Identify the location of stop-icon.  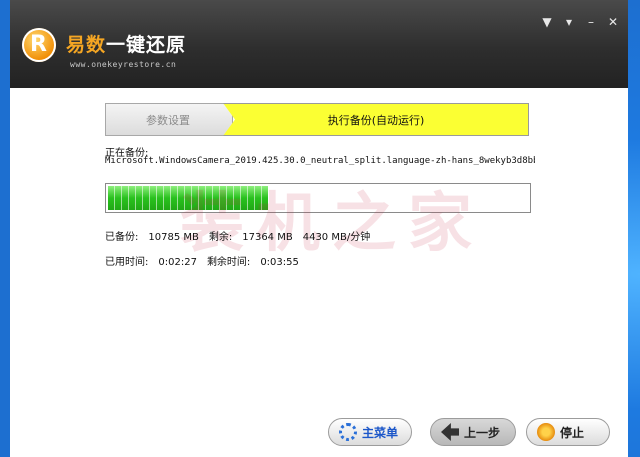
(546, 432).